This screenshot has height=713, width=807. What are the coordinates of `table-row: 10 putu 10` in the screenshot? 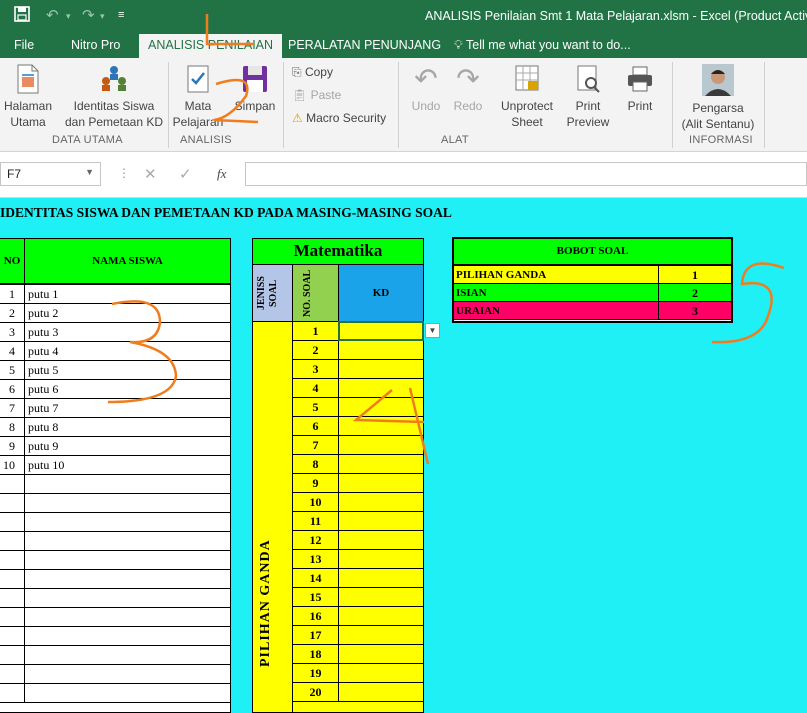 It's located at (115, 465).